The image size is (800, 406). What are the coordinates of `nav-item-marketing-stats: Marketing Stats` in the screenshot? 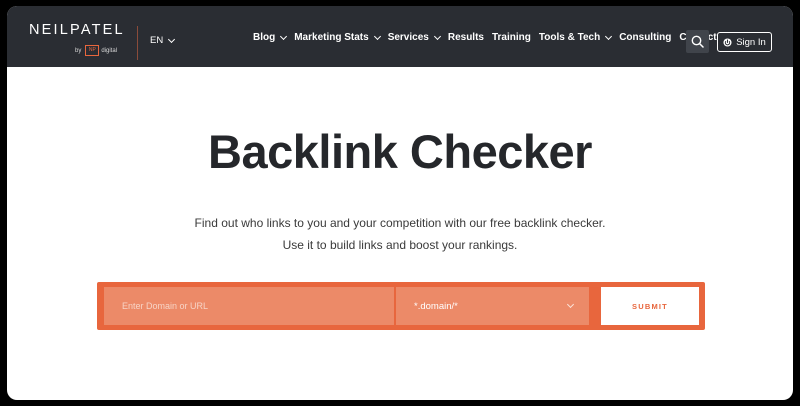 It's located at (337, 37).